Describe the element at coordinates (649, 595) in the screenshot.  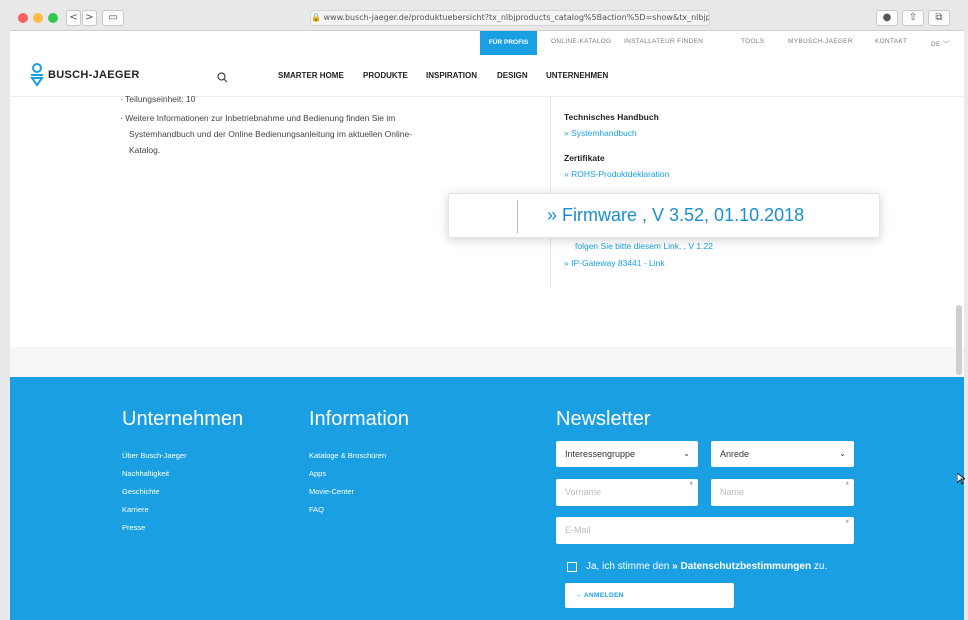
I see `anmelden-button: → ANMELDEN` at that location.